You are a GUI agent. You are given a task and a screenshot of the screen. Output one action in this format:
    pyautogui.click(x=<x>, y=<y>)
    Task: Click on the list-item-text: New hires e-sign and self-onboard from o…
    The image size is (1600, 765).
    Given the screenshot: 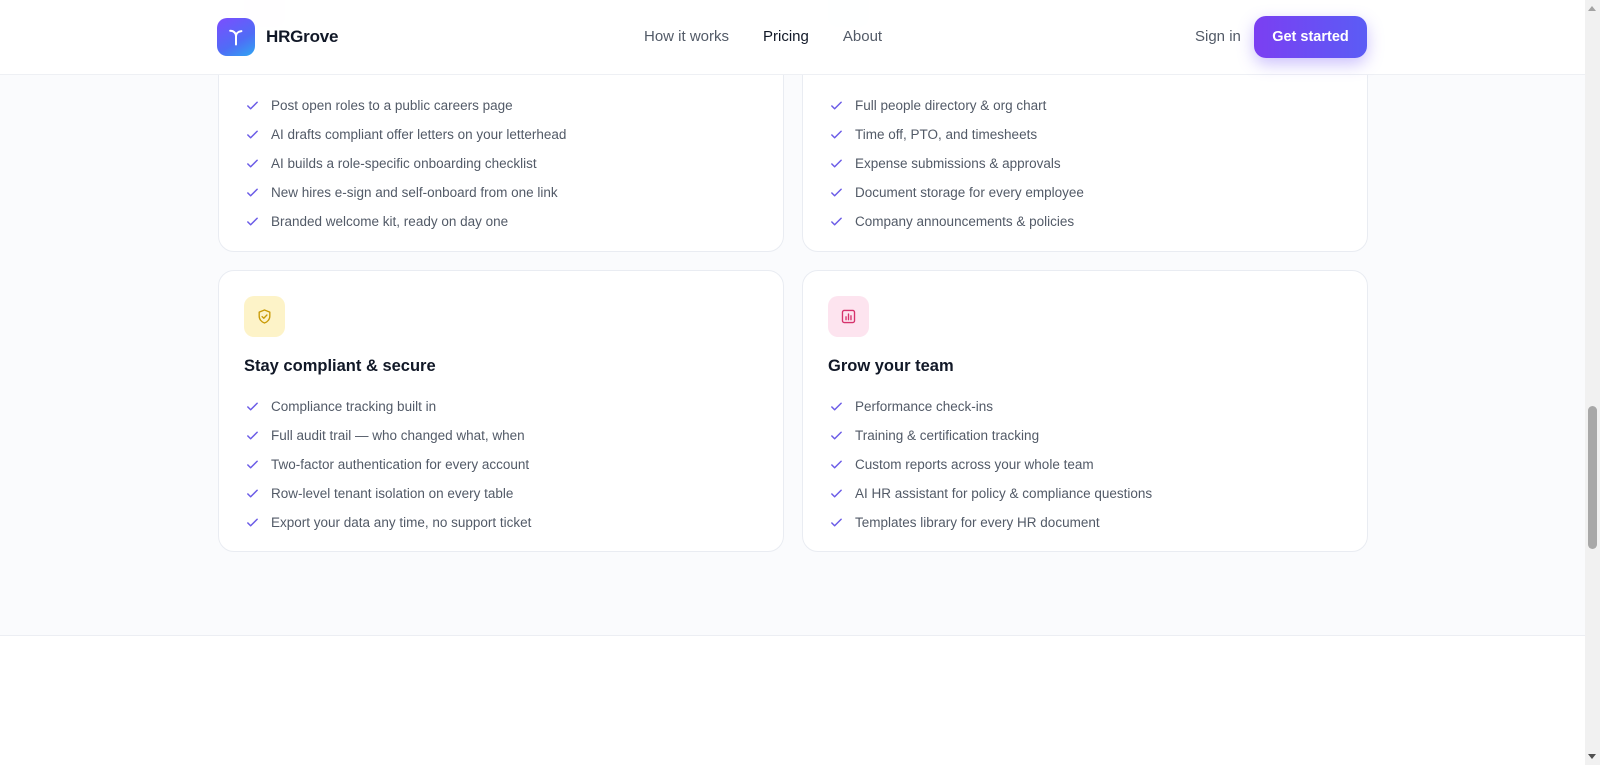 What is the action you would take?
    pyautogui.click(x=414, y=192)
    